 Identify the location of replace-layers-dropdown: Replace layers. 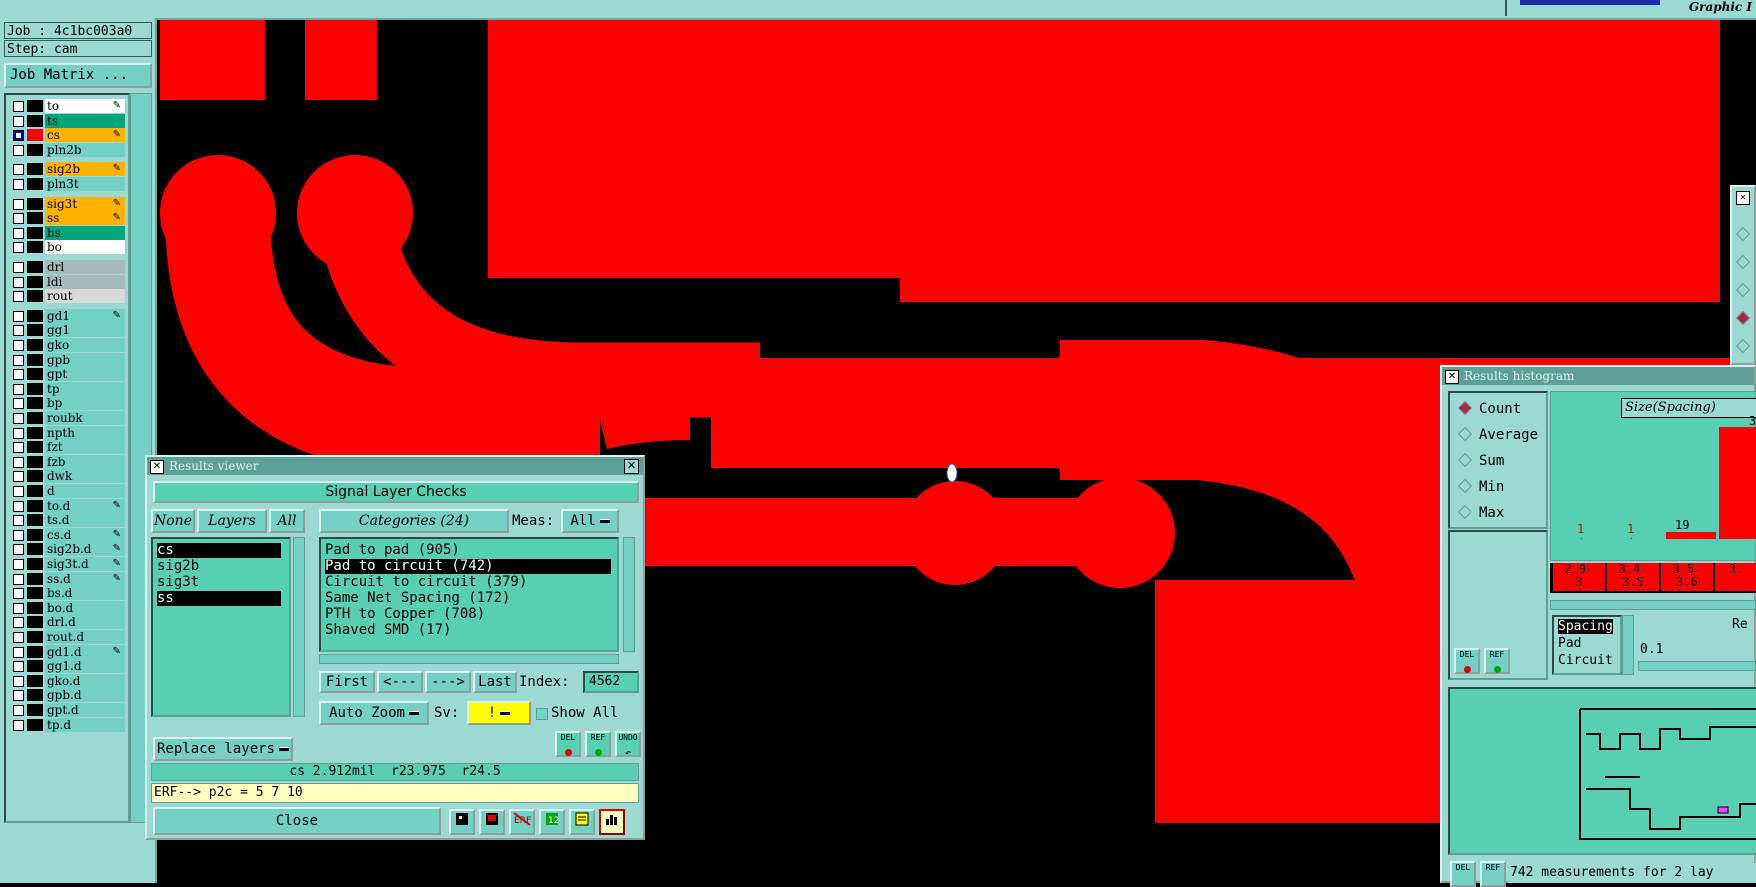
(223, 749).